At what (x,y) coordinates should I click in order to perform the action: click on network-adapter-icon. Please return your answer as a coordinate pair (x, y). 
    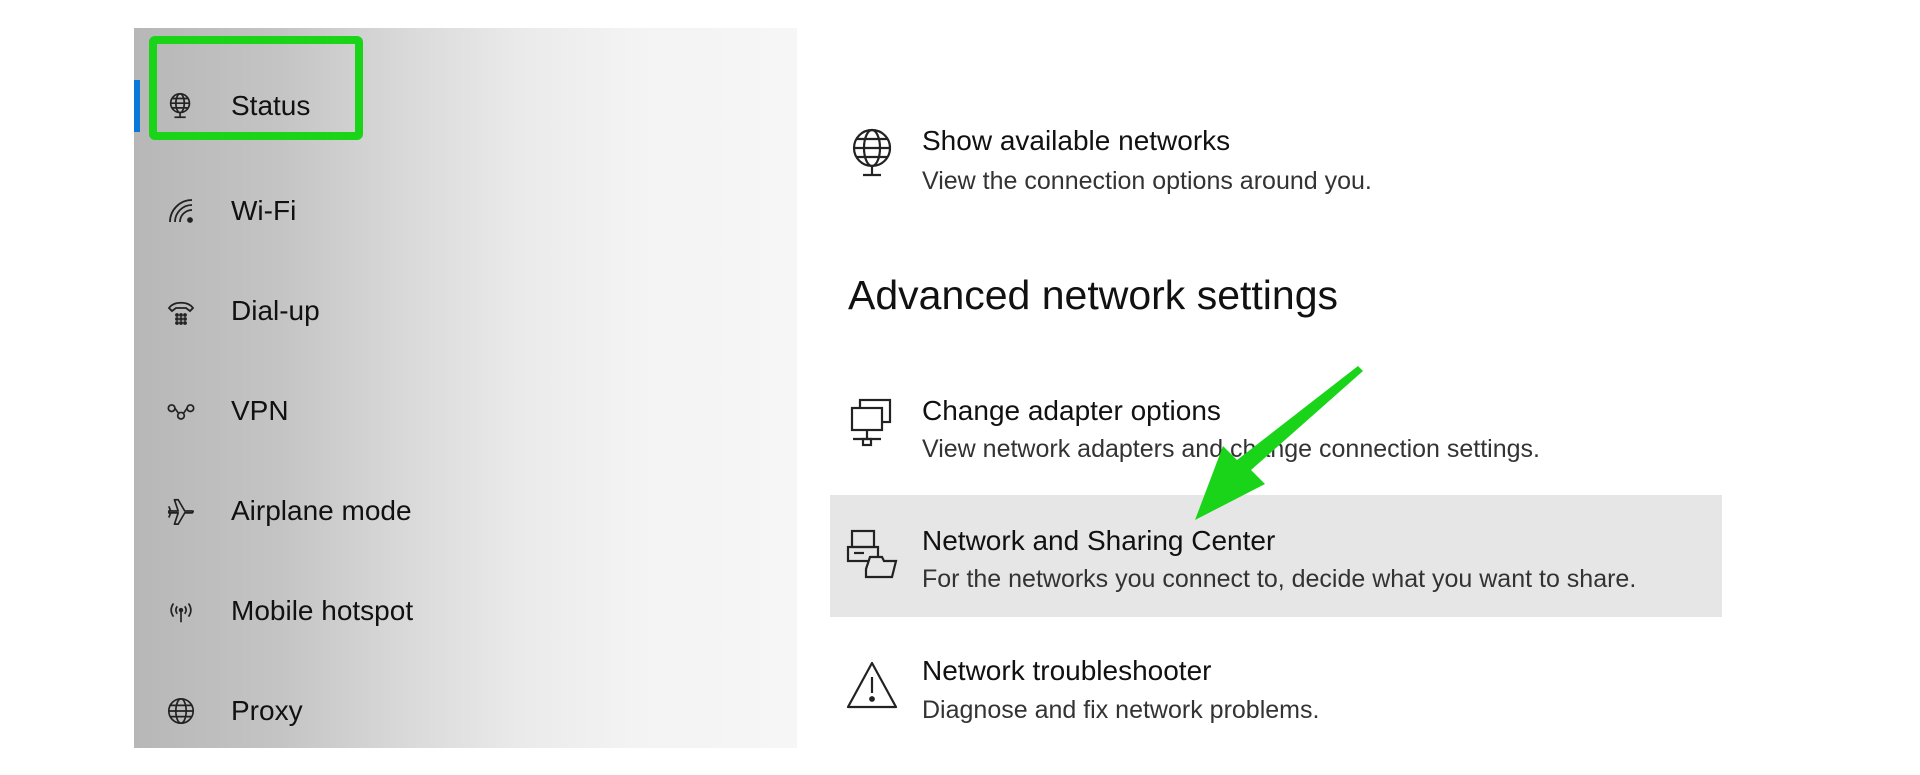
    Looking at the image, I should click on (872, 425).